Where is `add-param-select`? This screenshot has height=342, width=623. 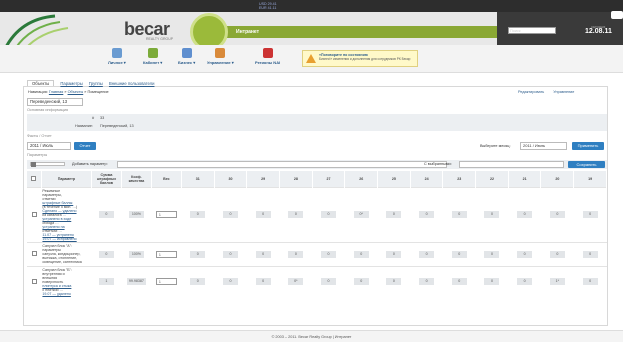
add-param-select is located at coordinates (282, 164).